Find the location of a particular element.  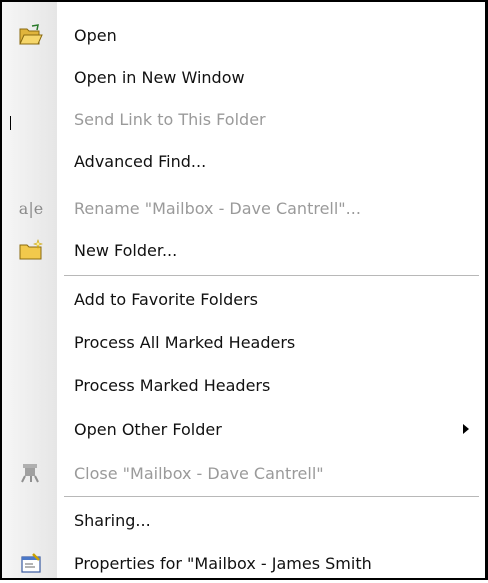

open-folder-icon is located at coordinates (31, 35).